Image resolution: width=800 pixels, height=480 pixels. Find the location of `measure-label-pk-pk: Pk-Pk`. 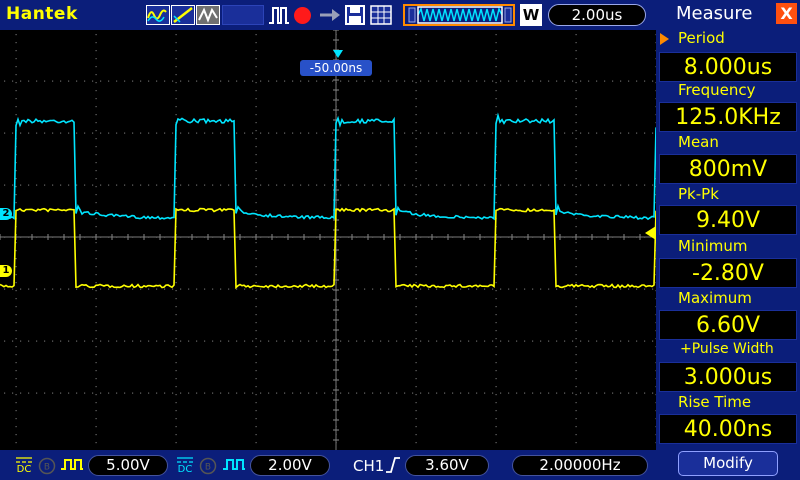

measure-label-pk-pk: Pk-Pk is located at coordinates (738, 194).